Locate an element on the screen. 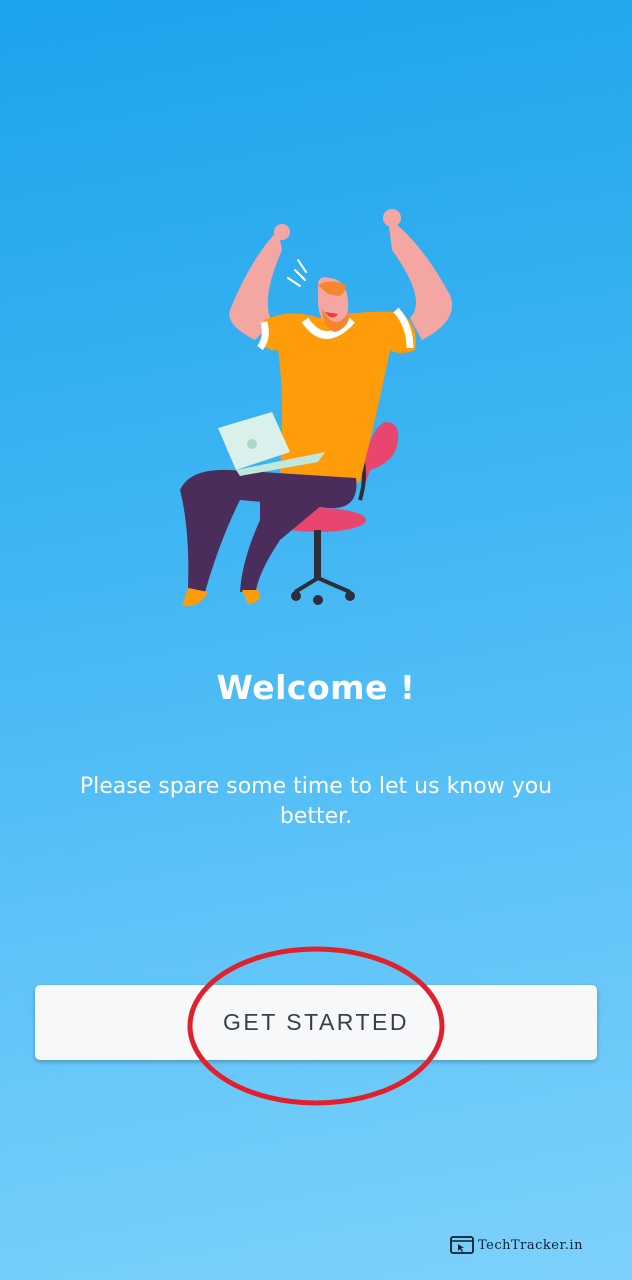 The width and height of the screenshot is (632, 1280). welcome-title: Welcome ! is located at coordinates (316, 687).